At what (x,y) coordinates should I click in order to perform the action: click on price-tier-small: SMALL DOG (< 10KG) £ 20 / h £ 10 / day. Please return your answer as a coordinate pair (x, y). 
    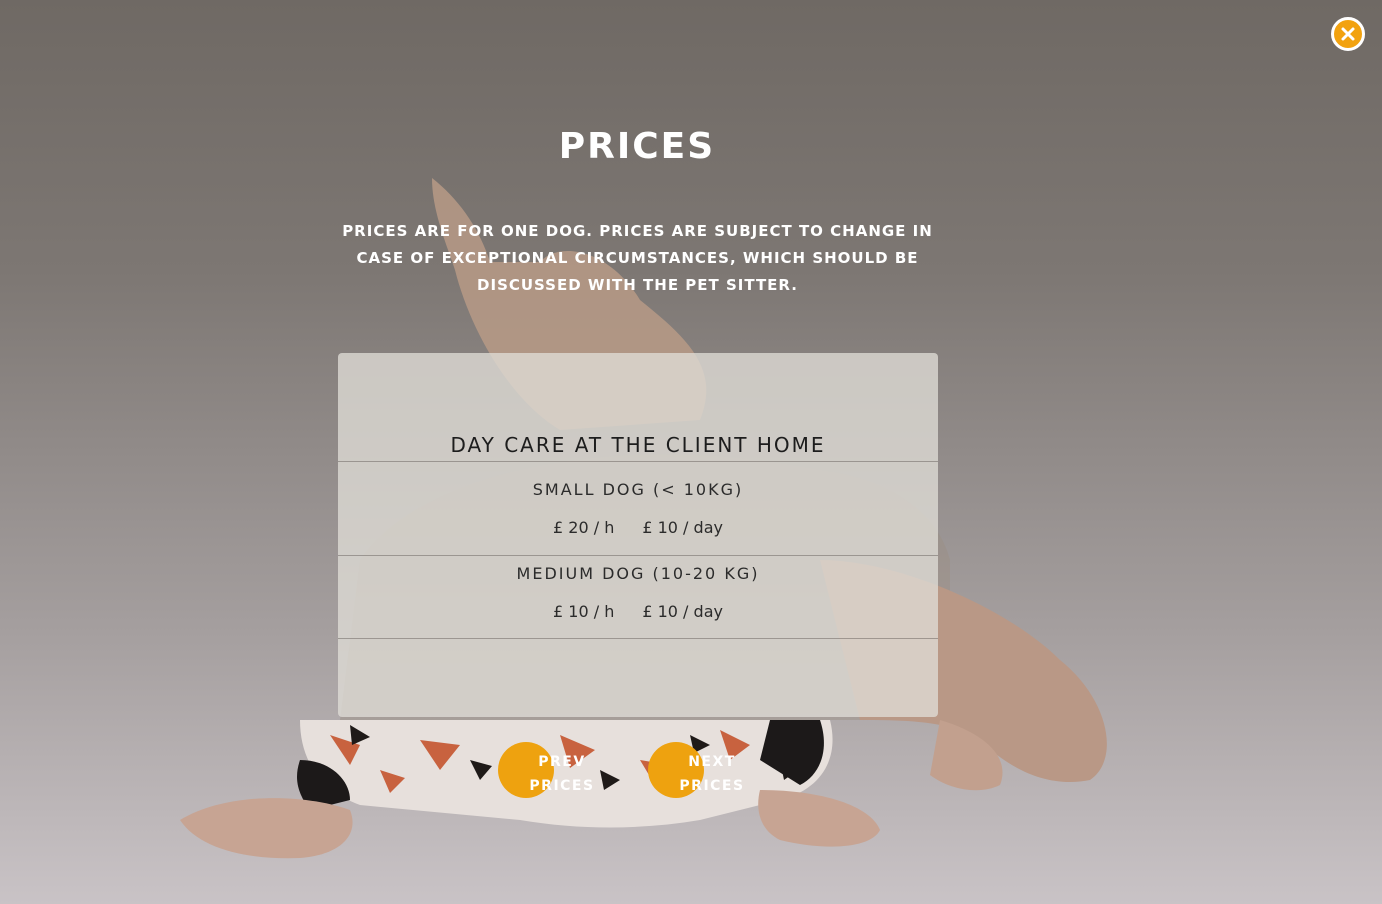
    Looking at the image, I should click on (638, 509).